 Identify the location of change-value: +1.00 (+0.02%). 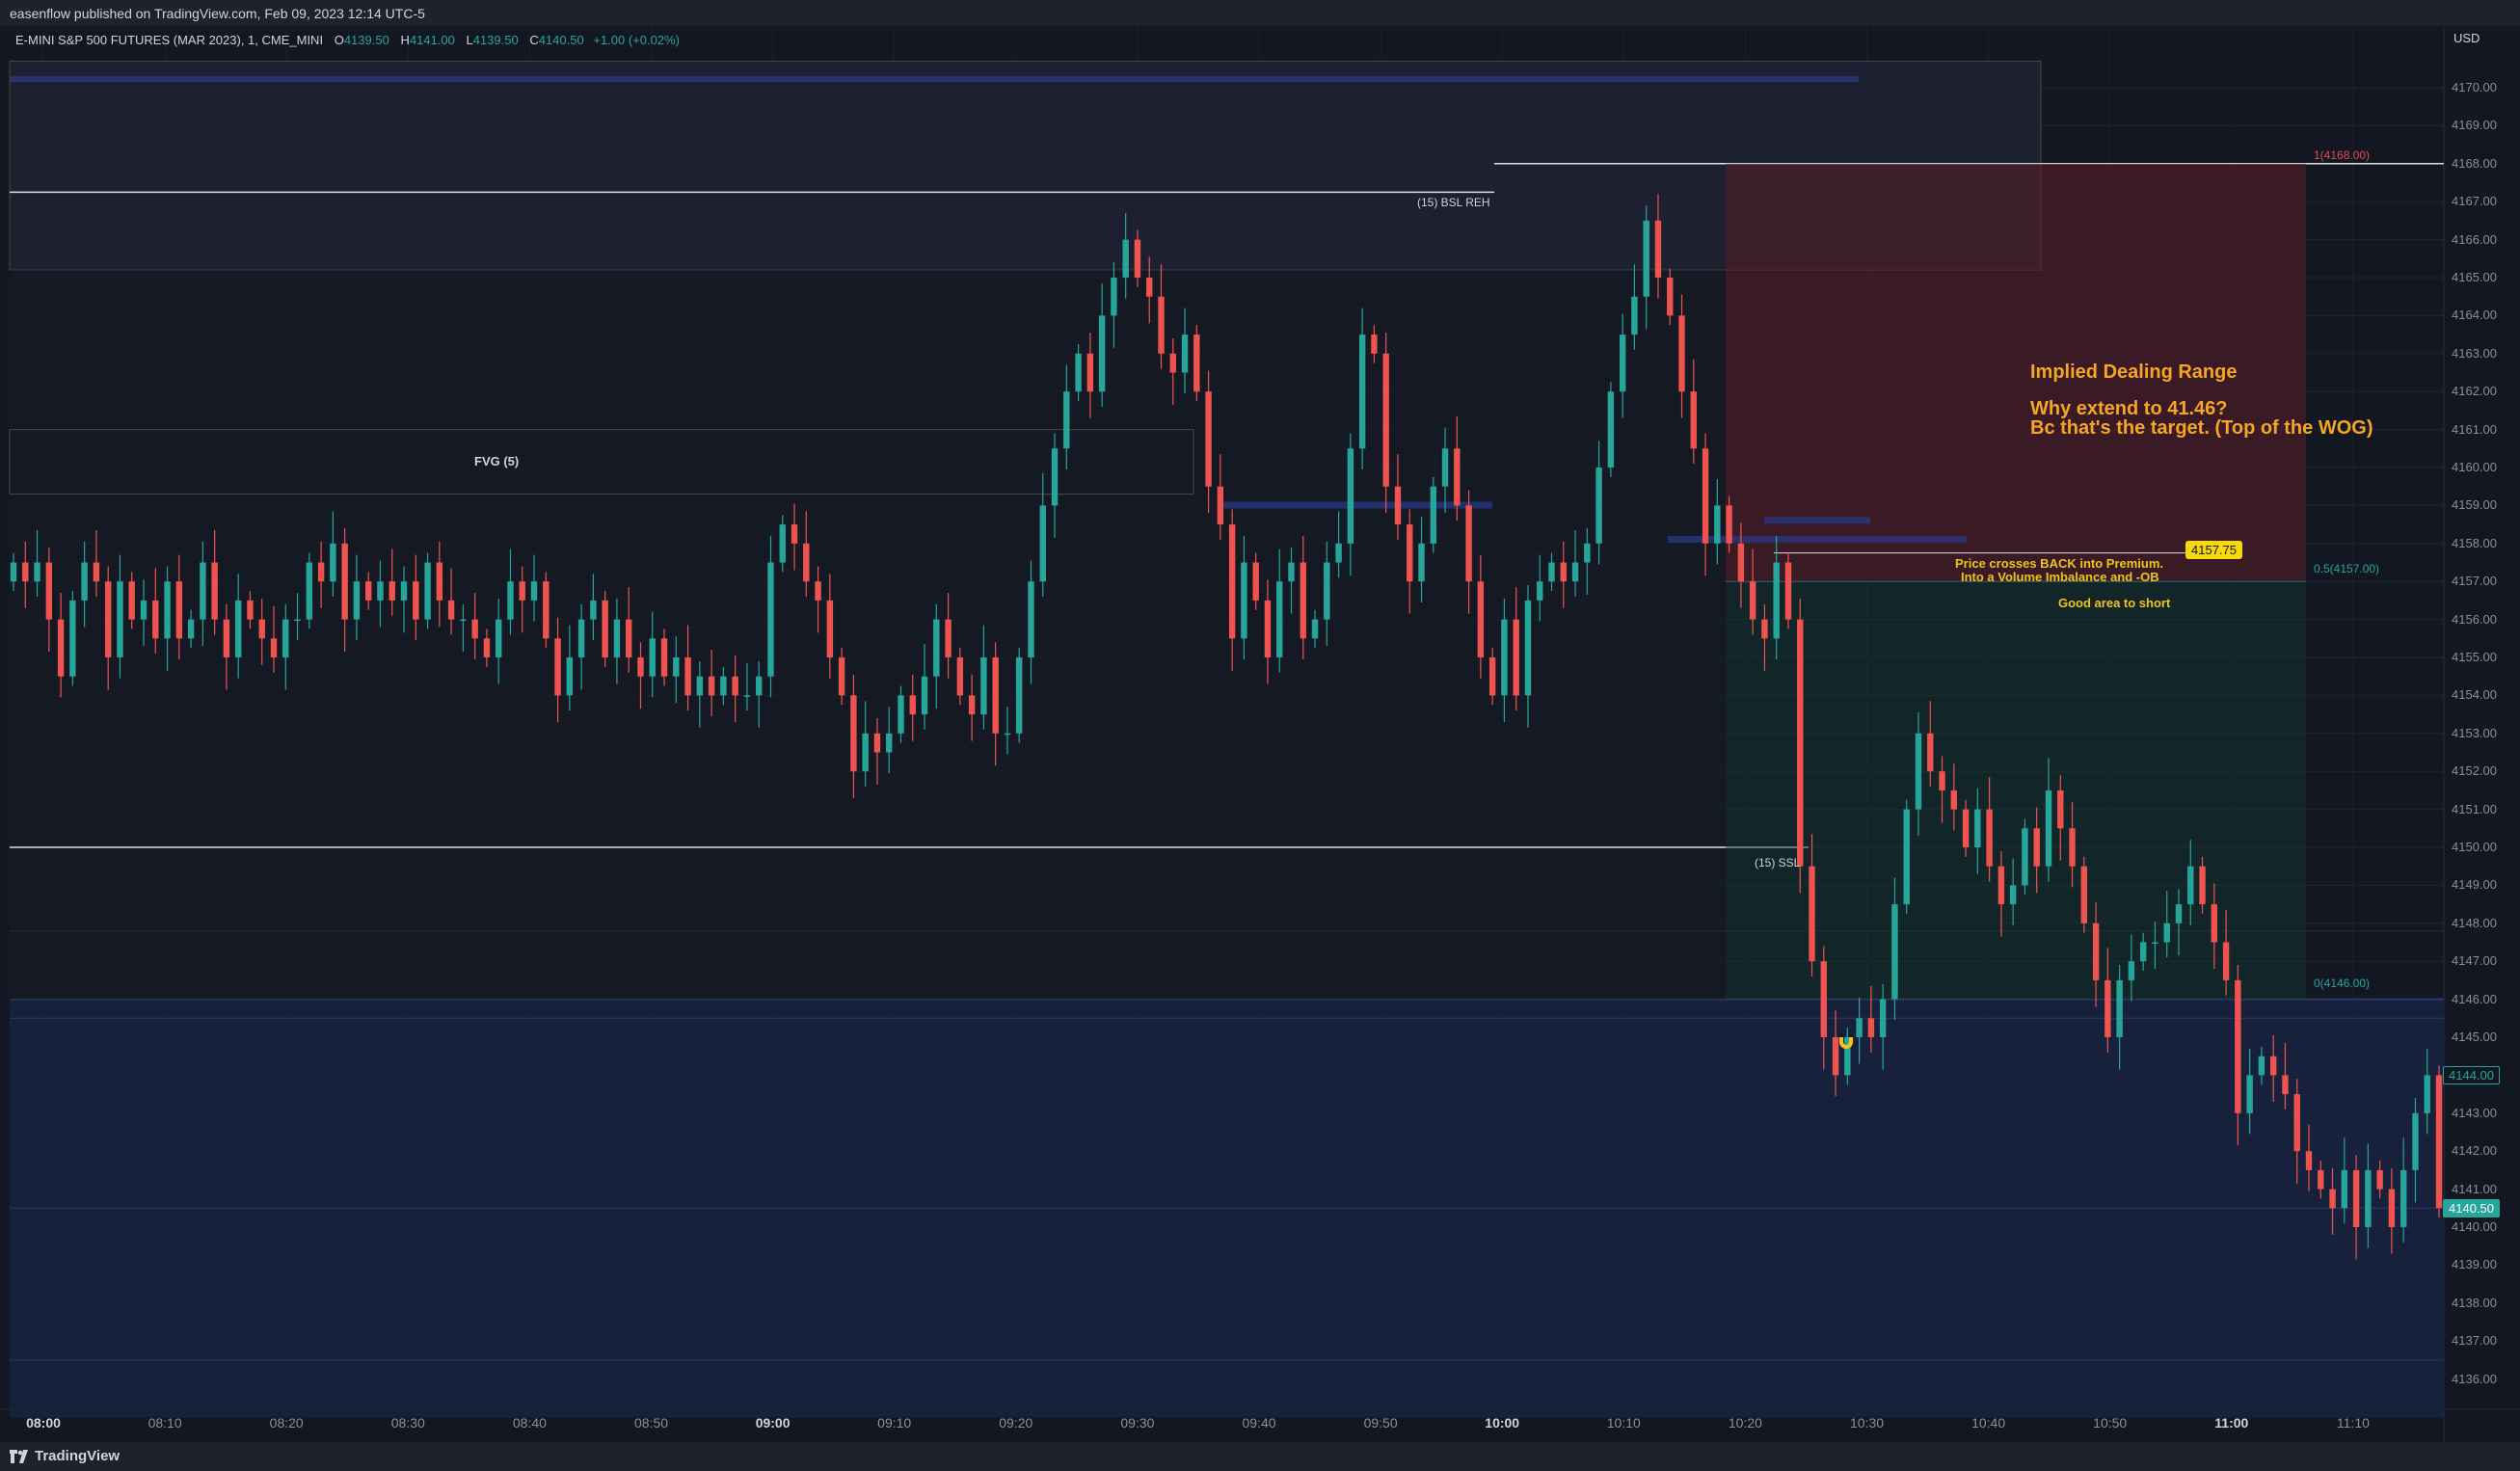
(637, 40).